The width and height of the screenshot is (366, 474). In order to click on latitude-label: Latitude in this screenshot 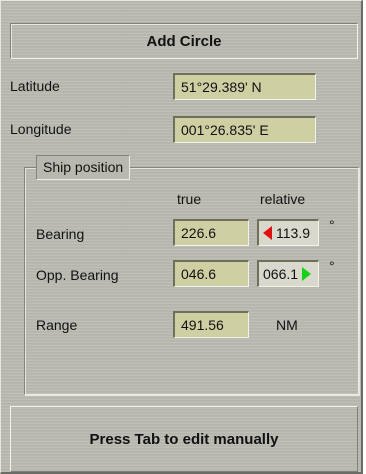, I will do `click(35, 86)`.